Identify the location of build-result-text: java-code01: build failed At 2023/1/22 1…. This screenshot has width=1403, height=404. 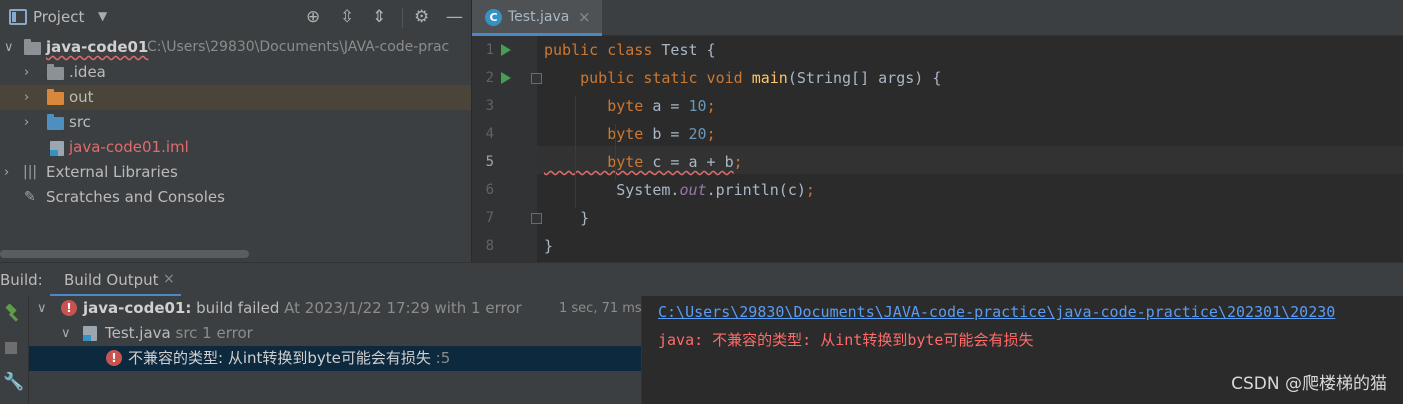
(302, 308).